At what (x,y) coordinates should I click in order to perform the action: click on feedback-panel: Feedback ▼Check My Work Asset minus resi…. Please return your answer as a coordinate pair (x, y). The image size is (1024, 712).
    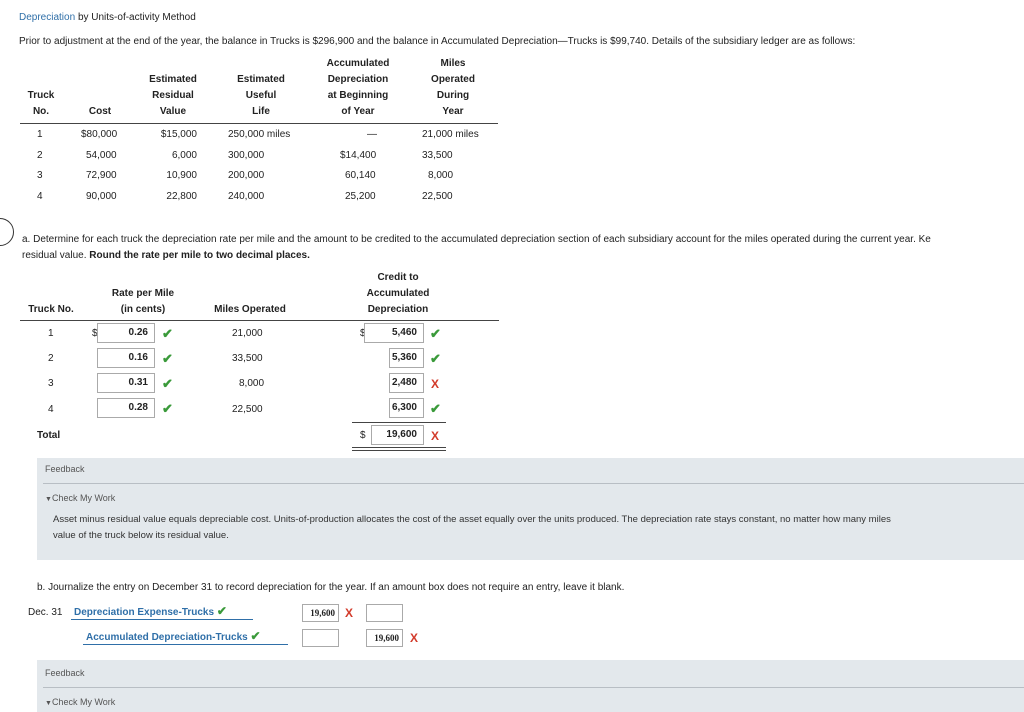
    Looking at the image, I should click on (530, 509).